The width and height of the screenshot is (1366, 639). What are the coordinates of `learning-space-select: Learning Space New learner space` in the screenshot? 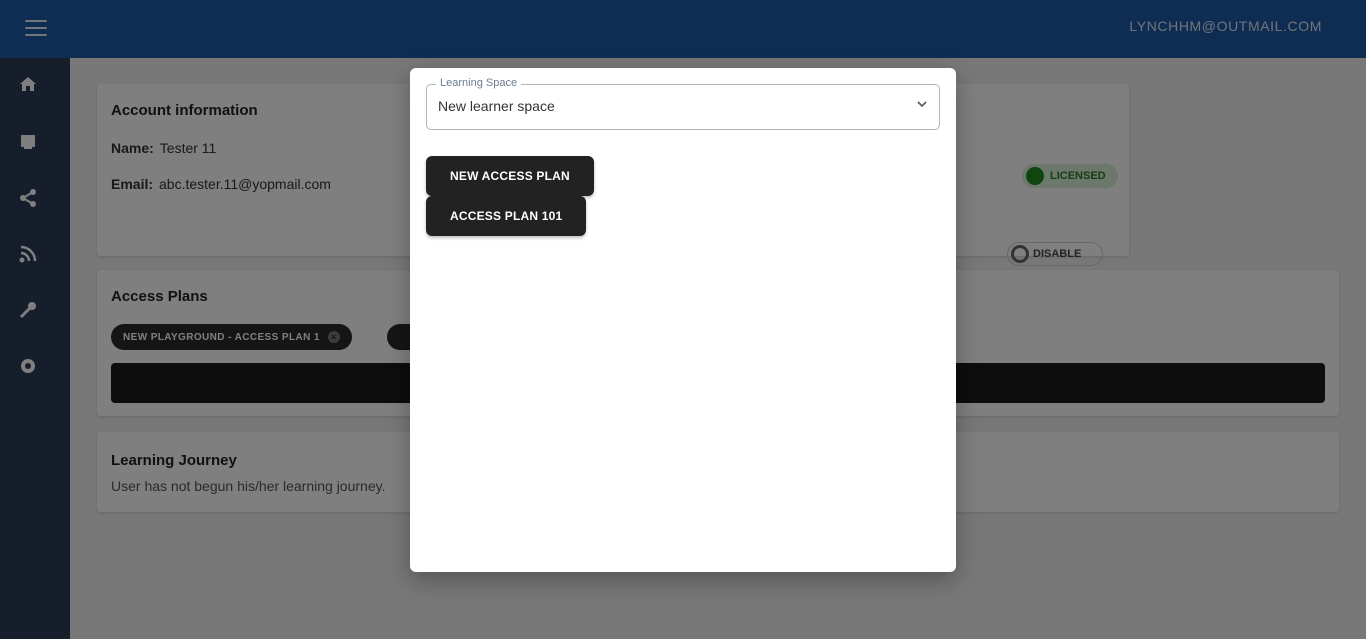 It's located at (683, 103).